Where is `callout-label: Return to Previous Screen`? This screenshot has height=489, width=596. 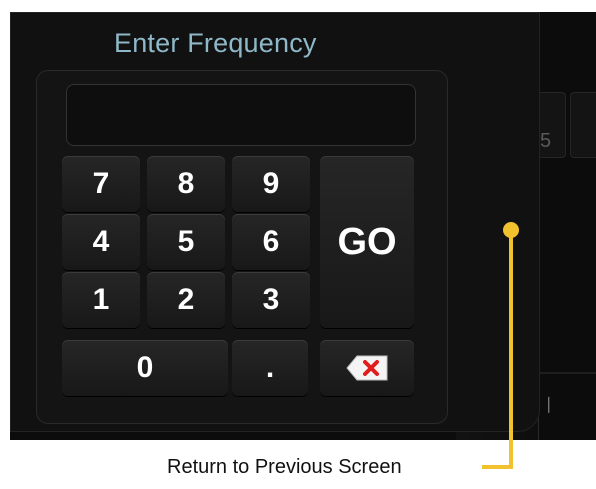
callout-label: Return to Previous Screen is located at coordinates (284, 467).